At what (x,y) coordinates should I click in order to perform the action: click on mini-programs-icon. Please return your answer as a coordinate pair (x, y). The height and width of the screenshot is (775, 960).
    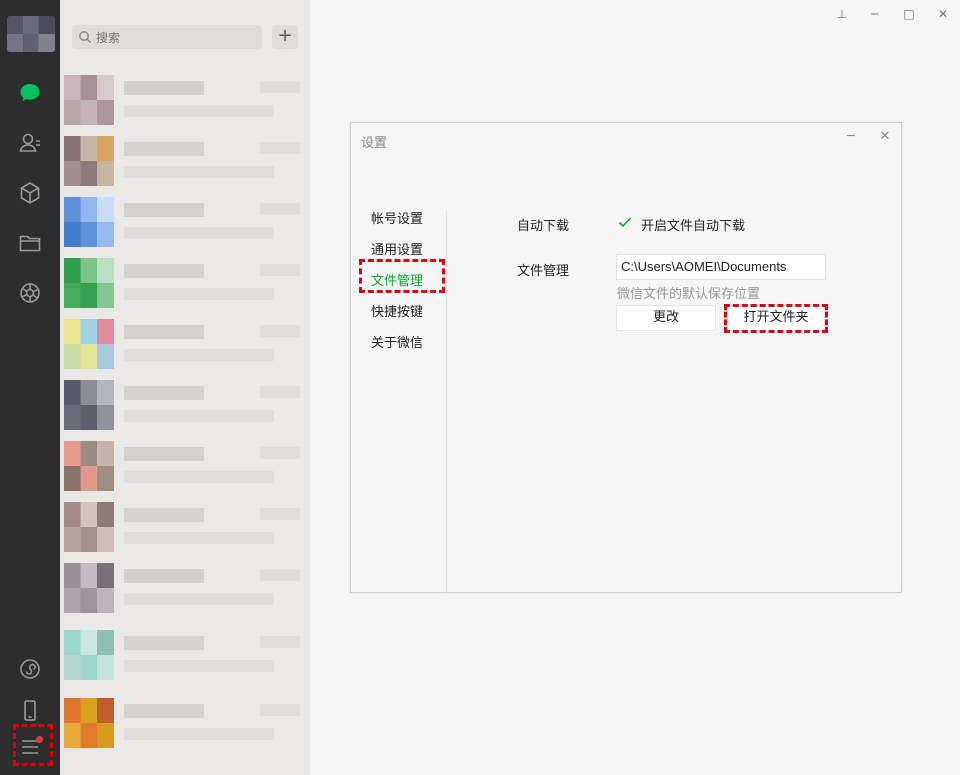
    Looking at the image, I should click on (30, 669).